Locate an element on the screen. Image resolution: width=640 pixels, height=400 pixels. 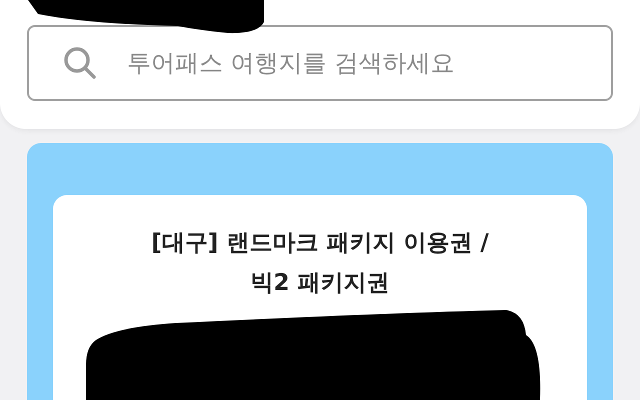
search-icon is located at coordinates (80, 63).